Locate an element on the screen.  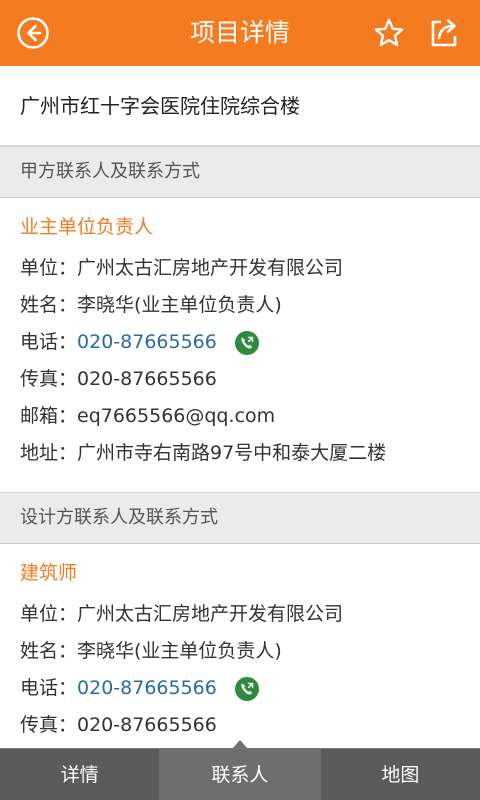
tab-map: 地图 is located at coordinates (399, 774).